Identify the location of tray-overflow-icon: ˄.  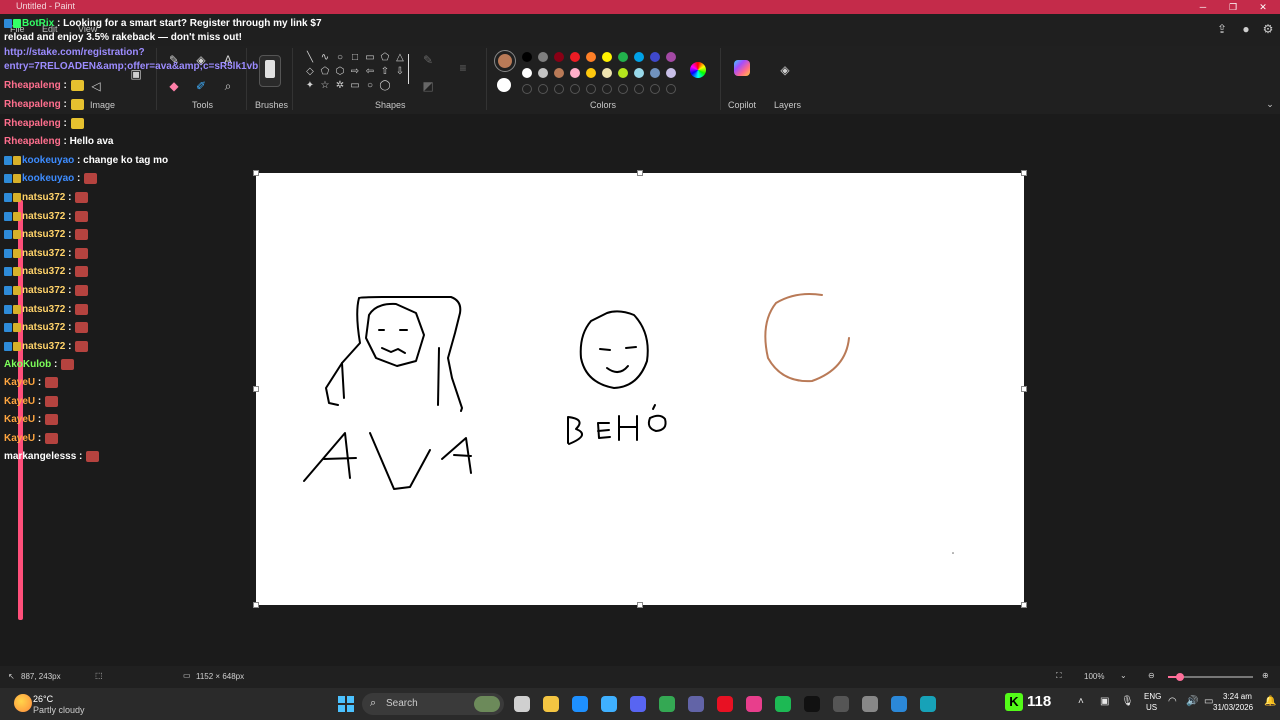
(1081, 701).